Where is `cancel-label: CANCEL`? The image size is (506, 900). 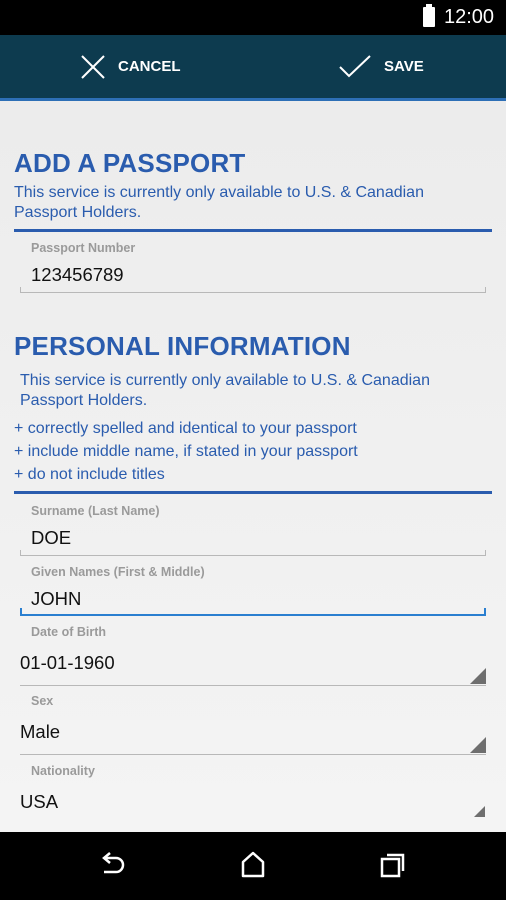
cancel-label: CANCEL is located at coordinates (149, 66).